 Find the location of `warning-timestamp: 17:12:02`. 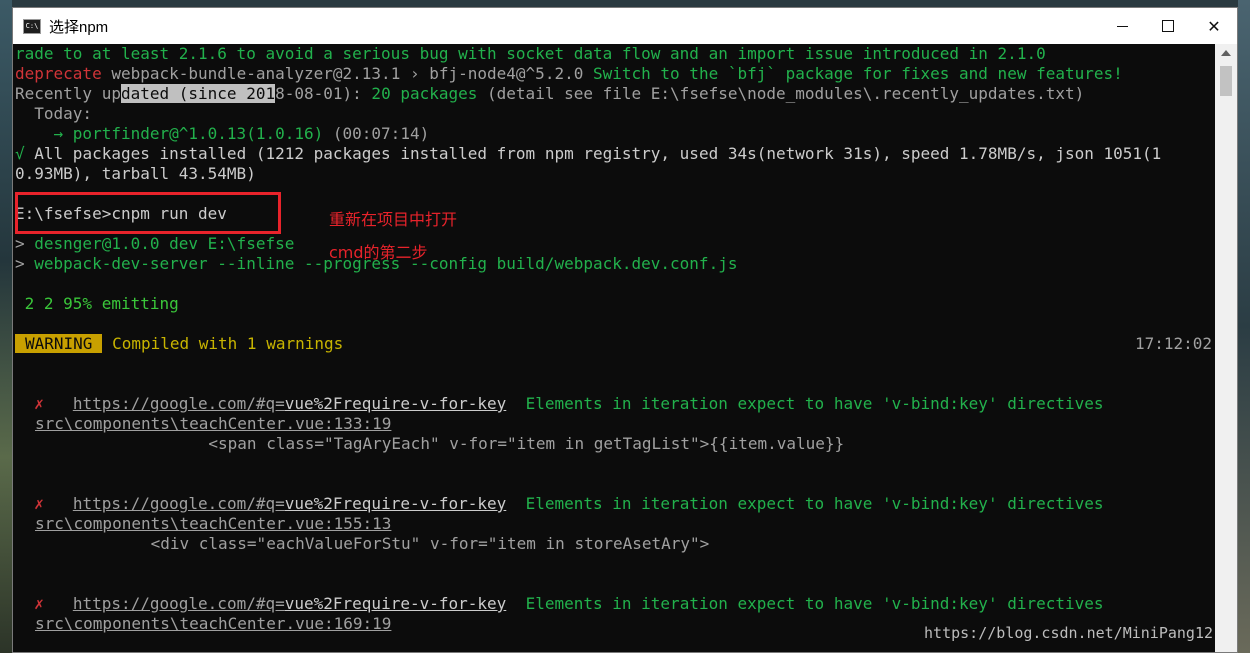

warning-timestamp: 17:12:02 is located at coordinates (1174, 343).